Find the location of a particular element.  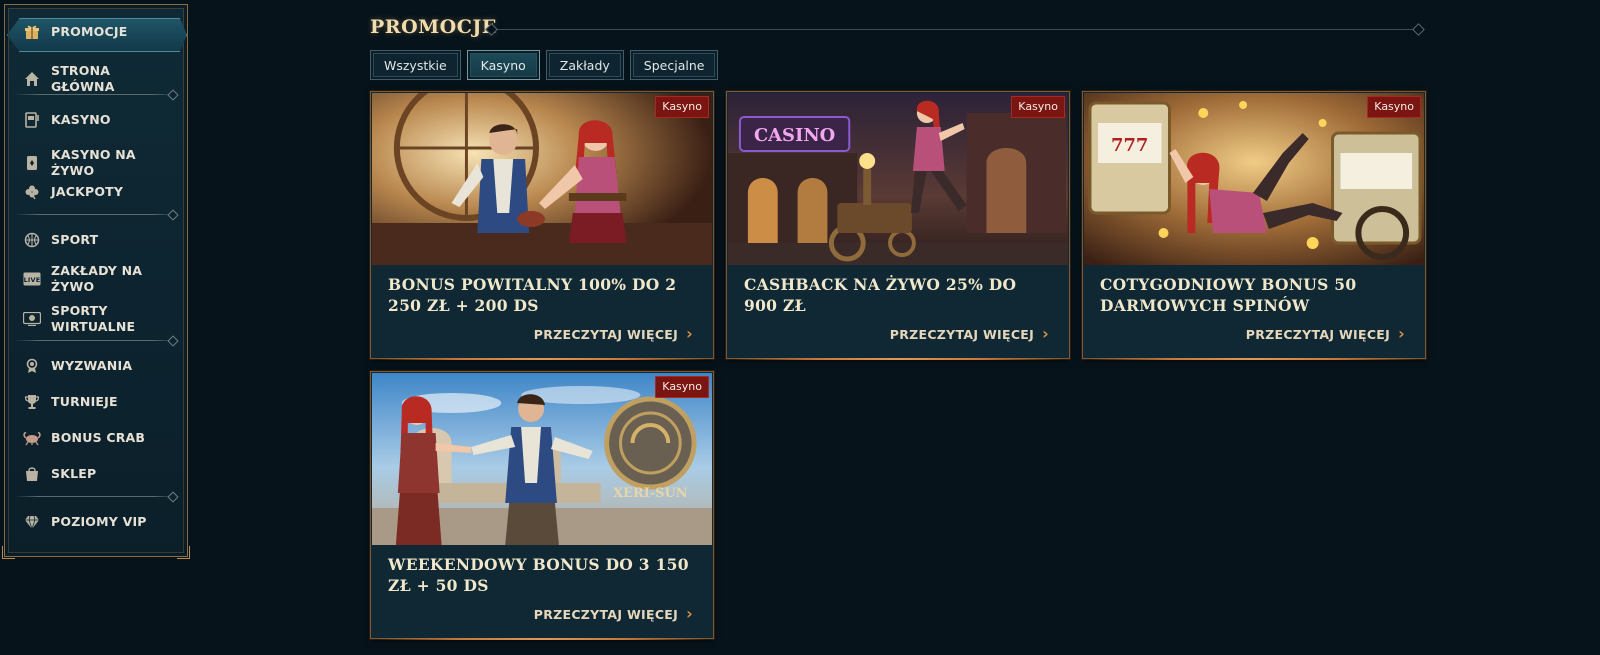

promo-title: COTYGODNIOWY BONUS 50 DARMOWYCH SPINÓW is located at coordinates (1228, 295).